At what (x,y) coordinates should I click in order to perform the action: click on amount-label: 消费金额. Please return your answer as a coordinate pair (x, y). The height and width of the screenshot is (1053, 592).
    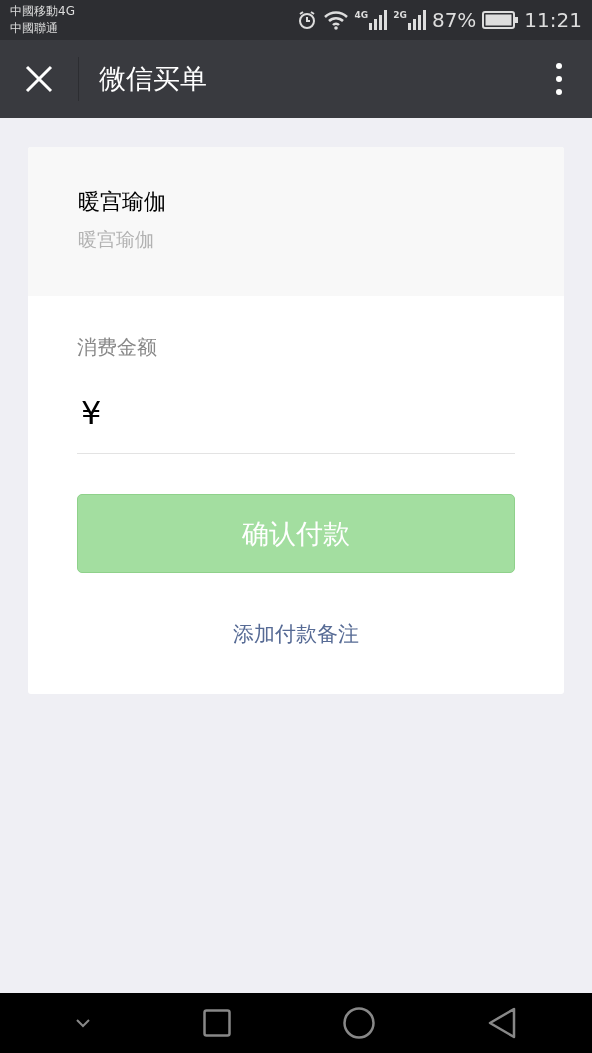
    Looking at the image, I should click on (117, 347).